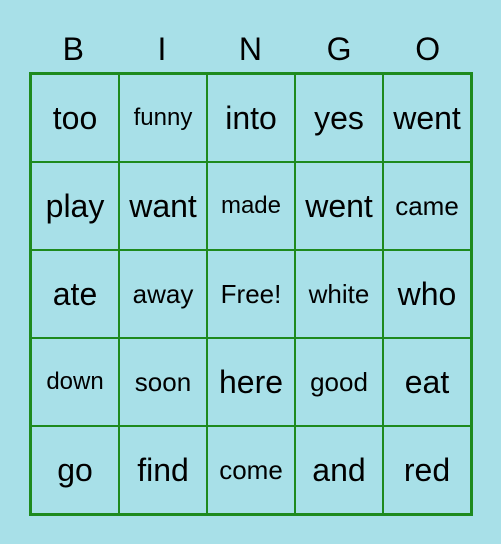 Image resolution: width=501 pixels, height=544 pixels. Describe the element at coordinates (339, 382) in the screenshot. I see `bingo-cell: good` at that location.